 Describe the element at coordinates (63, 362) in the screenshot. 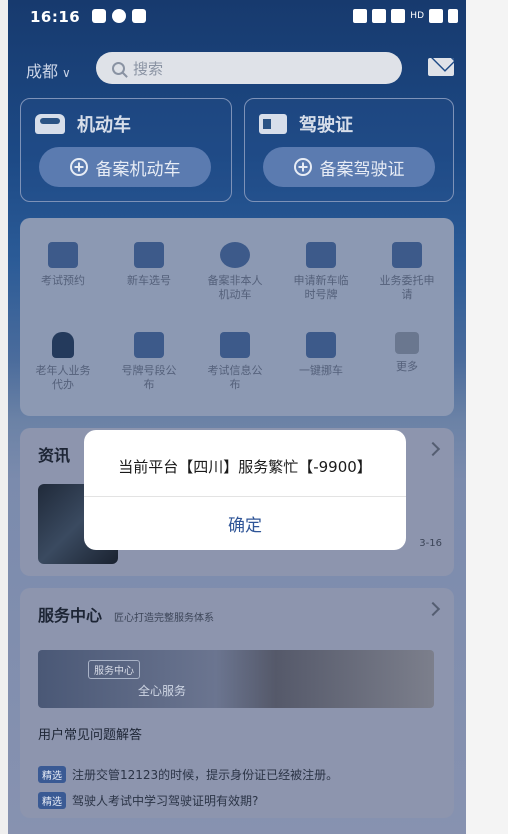

I see `service-elderly: 老年人业务代办` at that location.